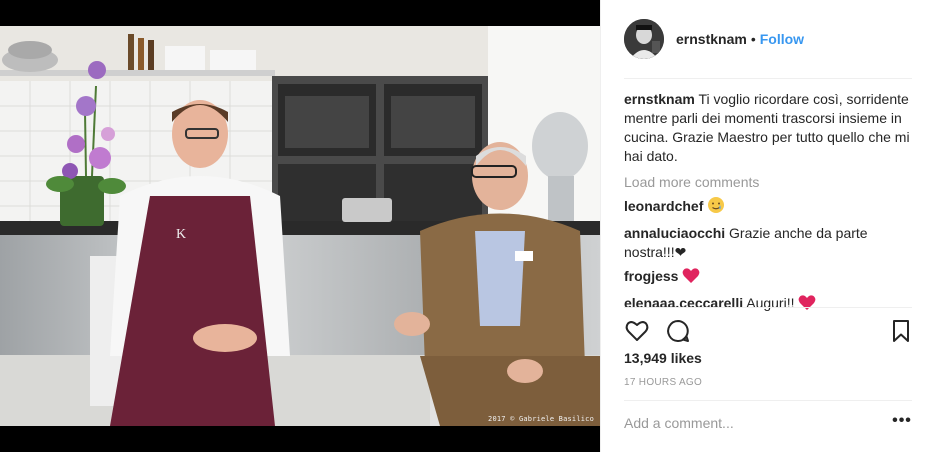 Image resolution: width=934 pixels, height=452 pixels. I want to click on avatar-image, so click(644, 39).